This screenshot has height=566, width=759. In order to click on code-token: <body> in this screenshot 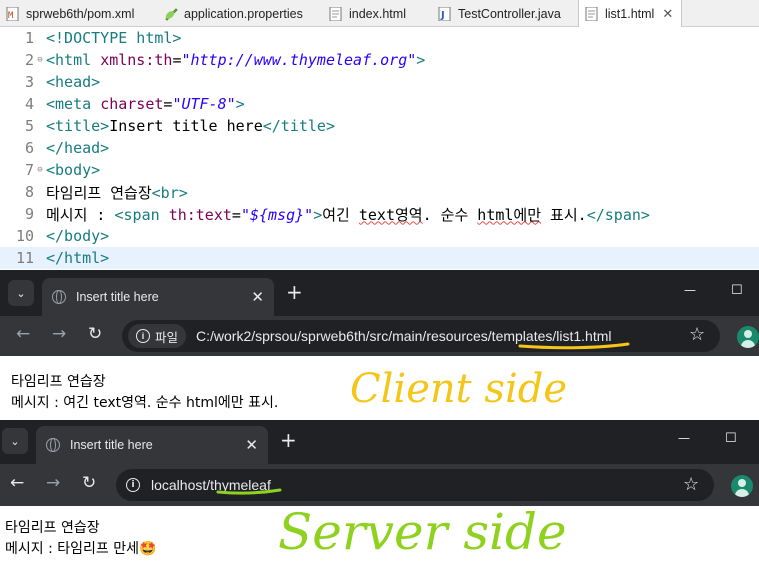, I will do `click(73, 170)`.